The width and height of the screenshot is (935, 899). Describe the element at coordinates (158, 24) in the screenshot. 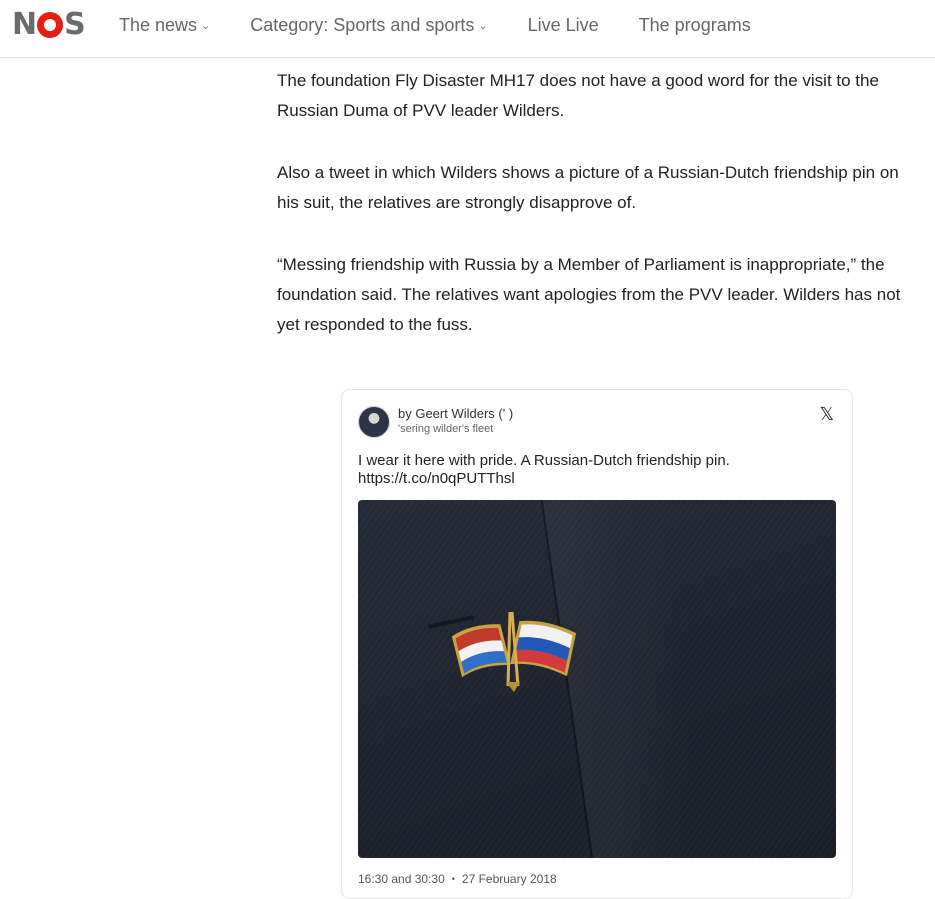

I see `nav-item-label: The news` at that location.